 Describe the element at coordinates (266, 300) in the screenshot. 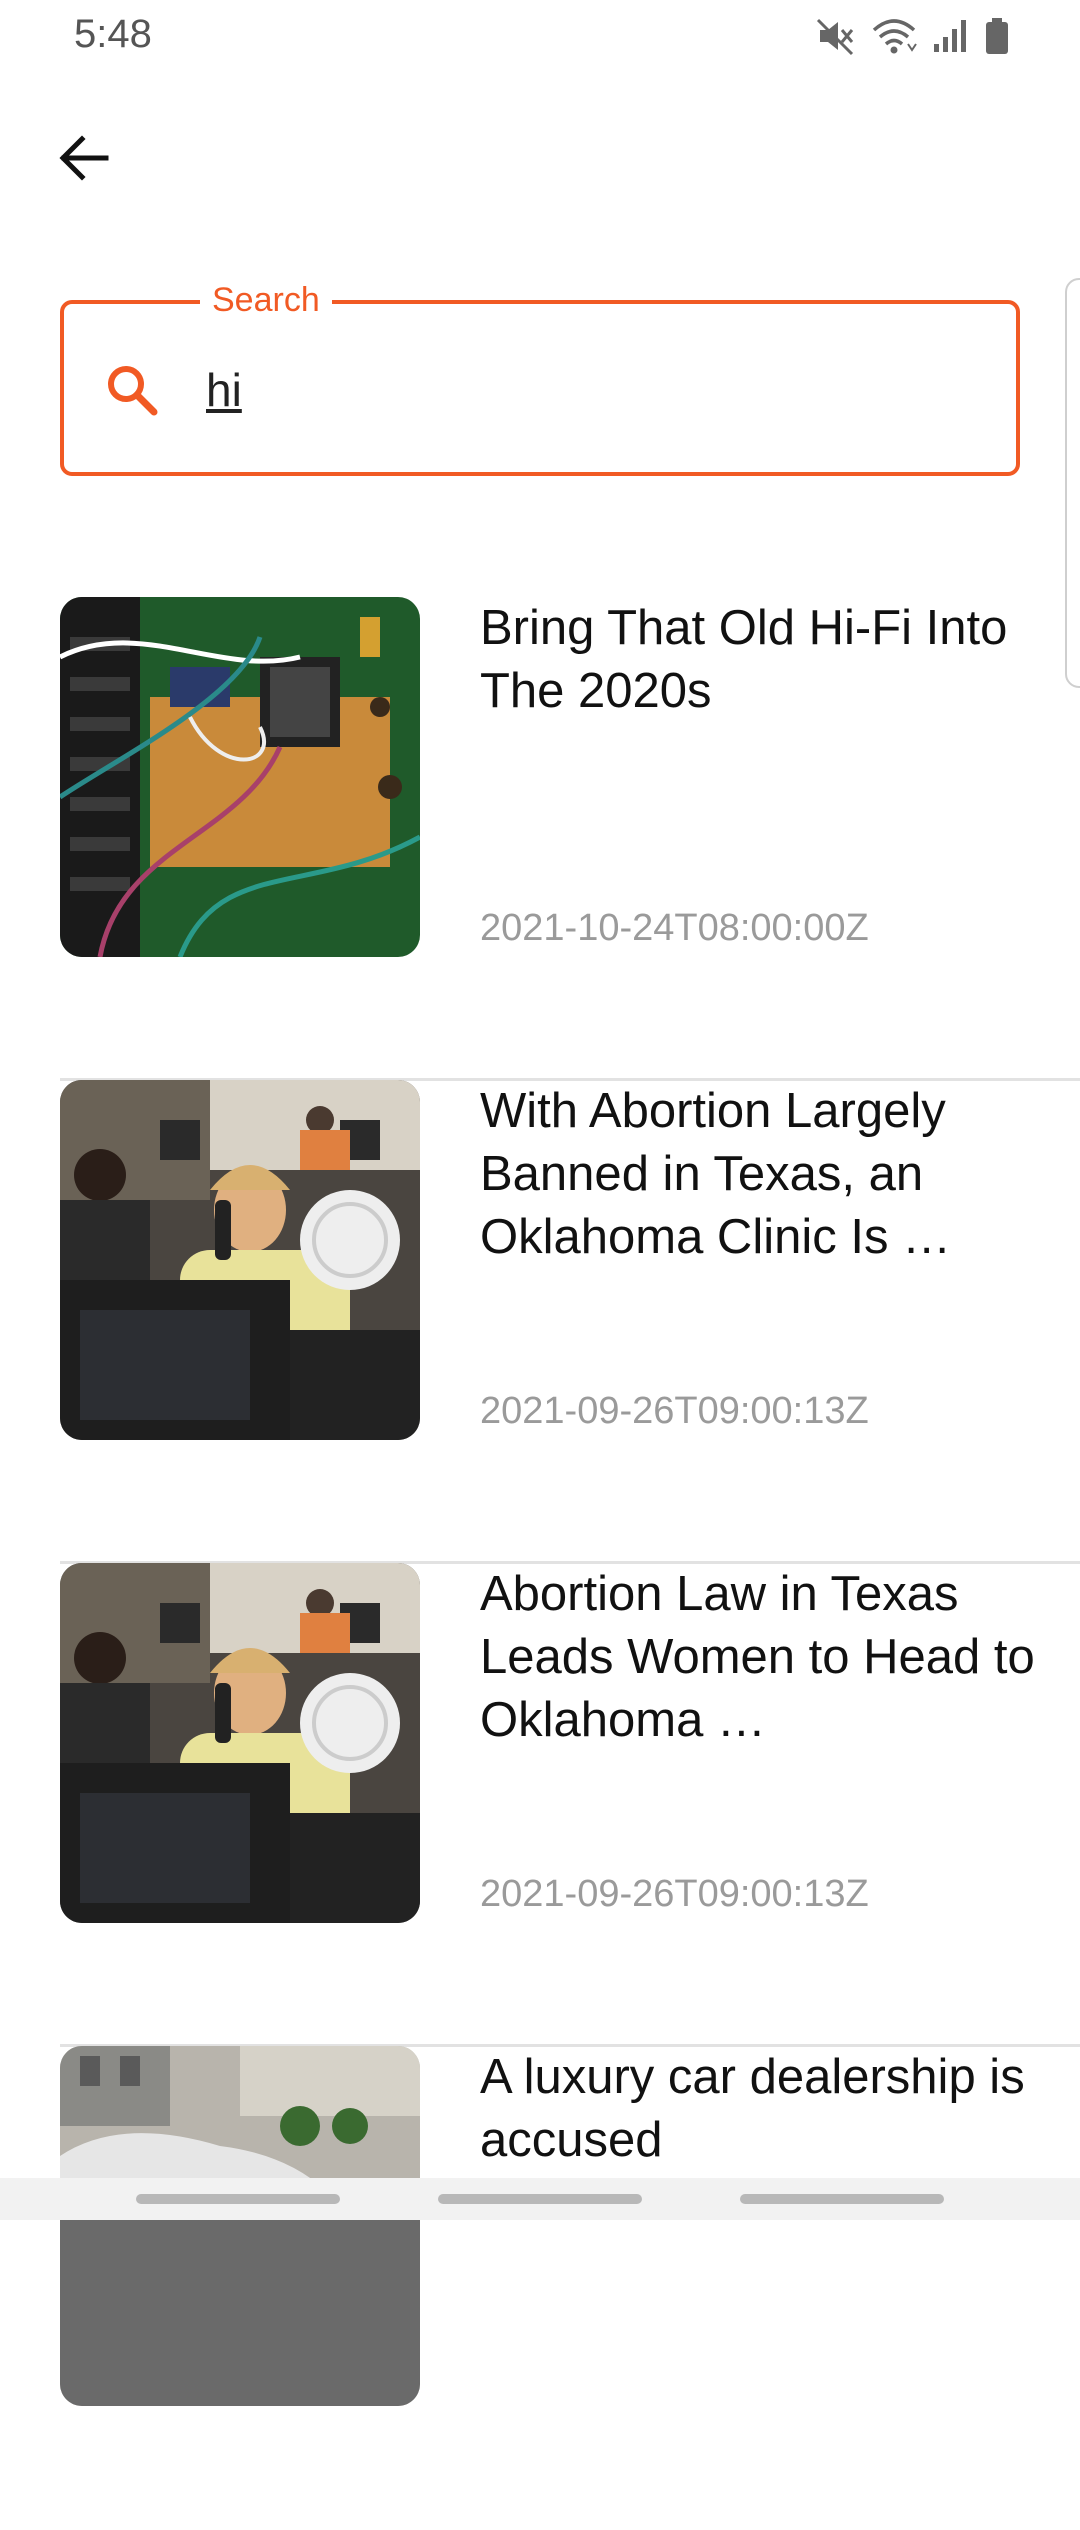

I see `search-label: Search` at that location.